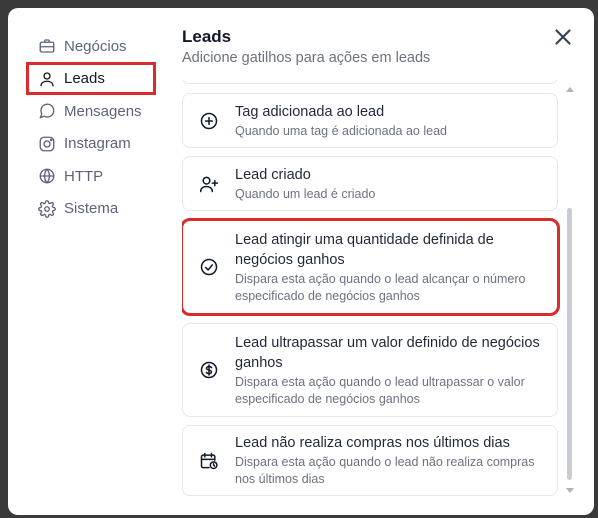 Image resolution: width=598 pixels, height=518 pixels. Describe the element at coordinates (370, 183) in the screenshot. I see `trigger-card-lead-created: Lead criado Quando um lead é criado` at that location.